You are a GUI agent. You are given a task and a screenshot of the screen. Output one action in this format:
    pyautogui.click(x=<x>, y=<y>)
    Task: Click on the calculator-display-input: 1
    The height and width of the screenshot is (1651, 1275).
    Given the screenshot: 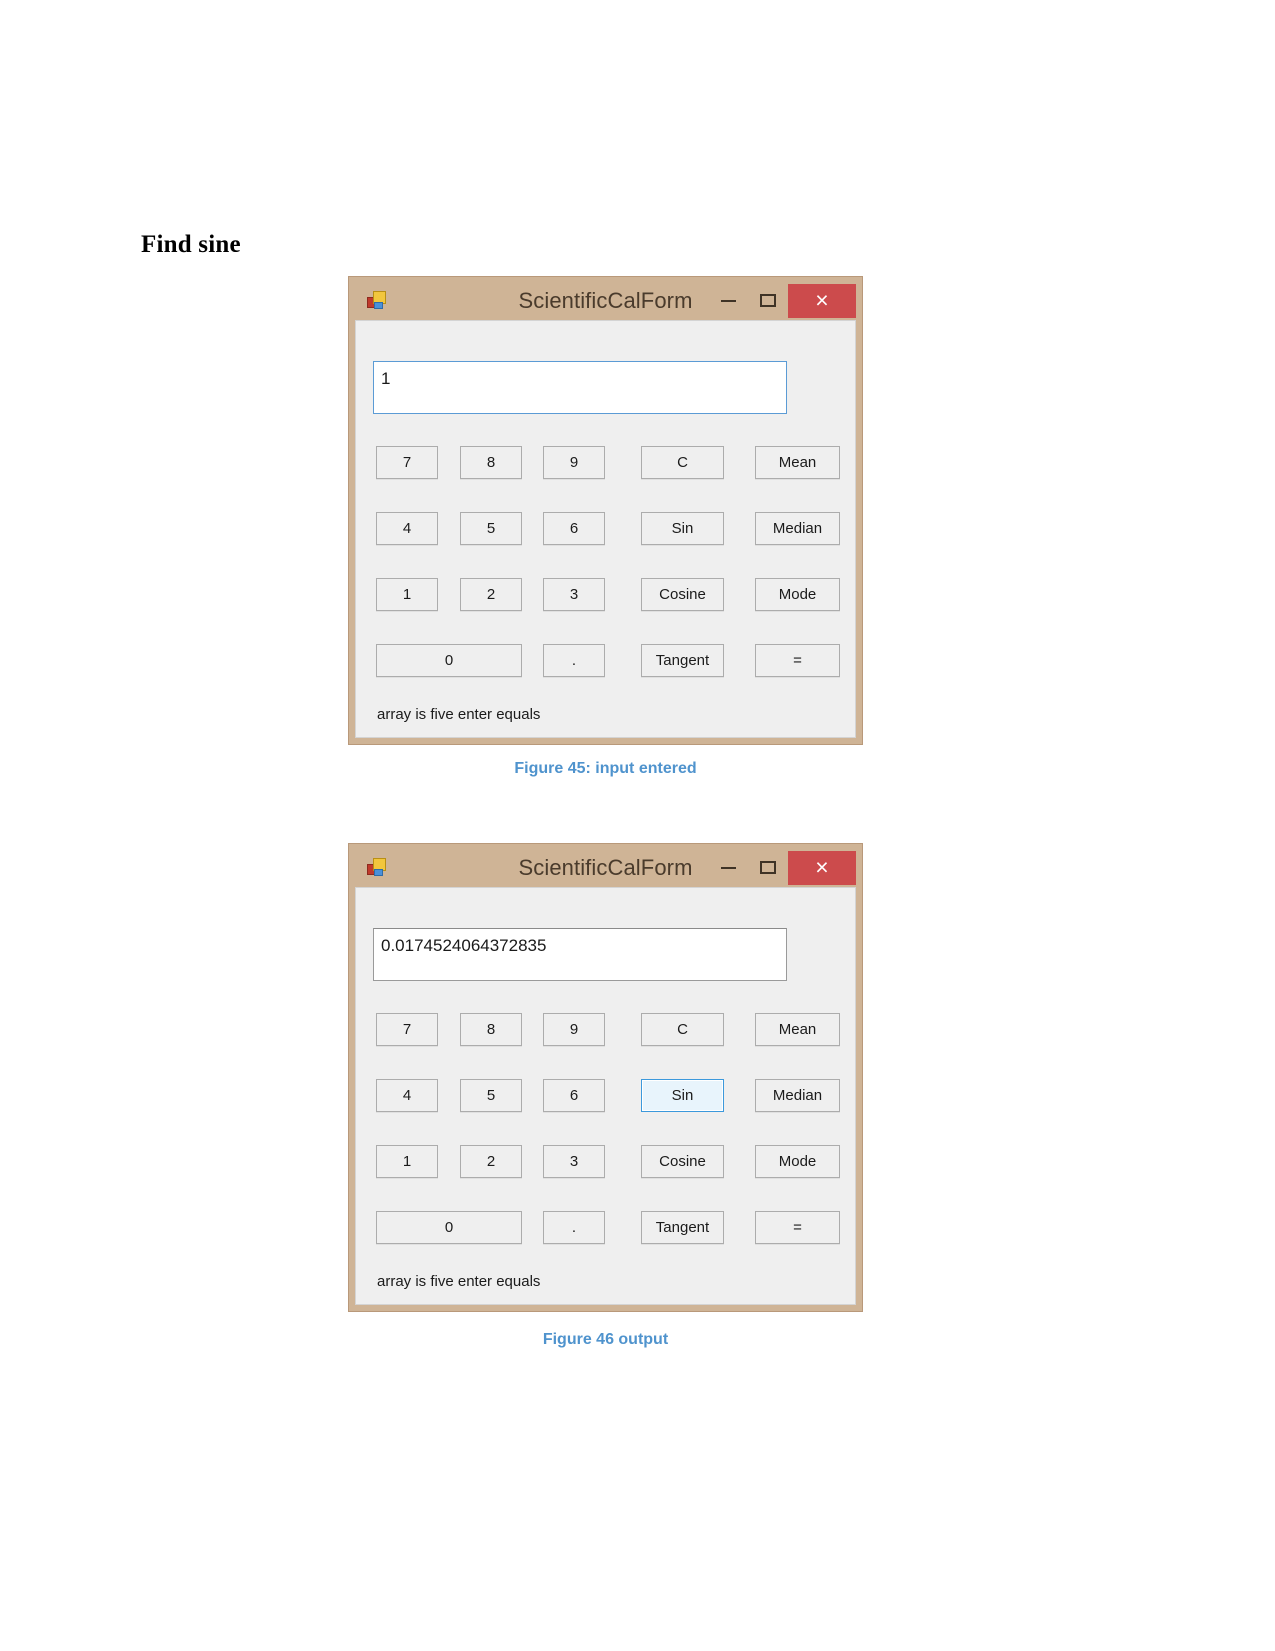 What is the action you would take?
    pyautogui.click(x=580, y=387)
    